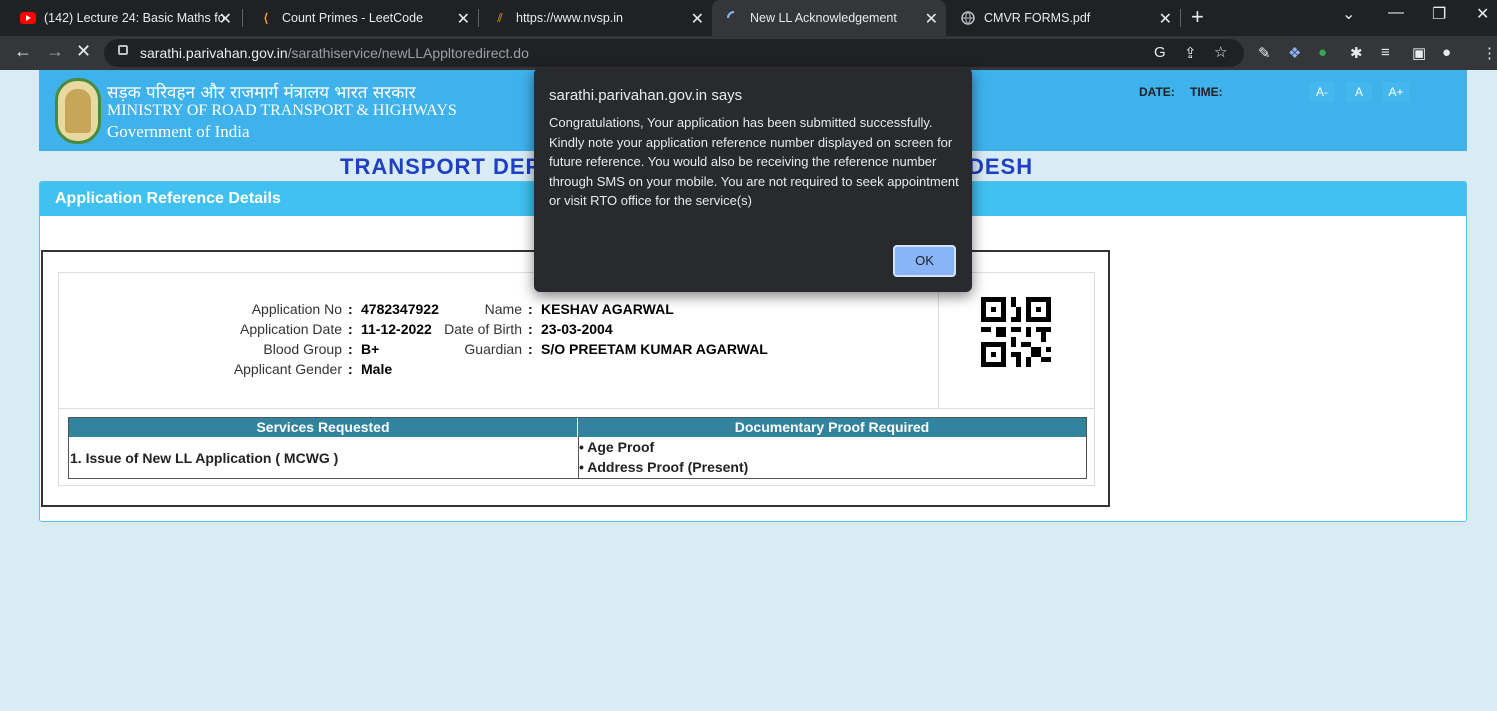 The height and width of the screenshot is (711, 1497). Describe the element at coordinates (291, 329) in the screenshot. I see `application-date-label: Application Date` at that location.